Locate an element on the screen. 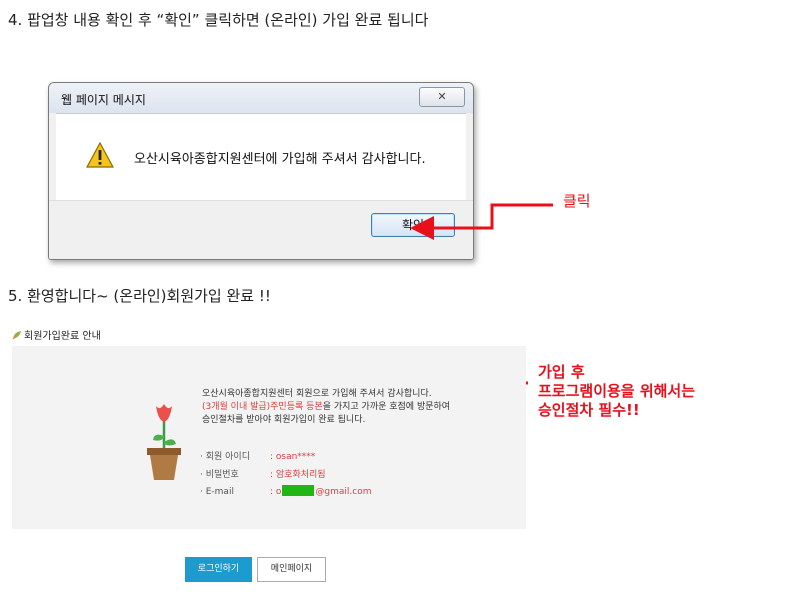 The height and width of the screenshot is (600, 800). signup-message-line: (3개월 이내 발급)주민등록 등본을 가지고 가까운 호점에 방문하여 is located at coordinates (326, 407).